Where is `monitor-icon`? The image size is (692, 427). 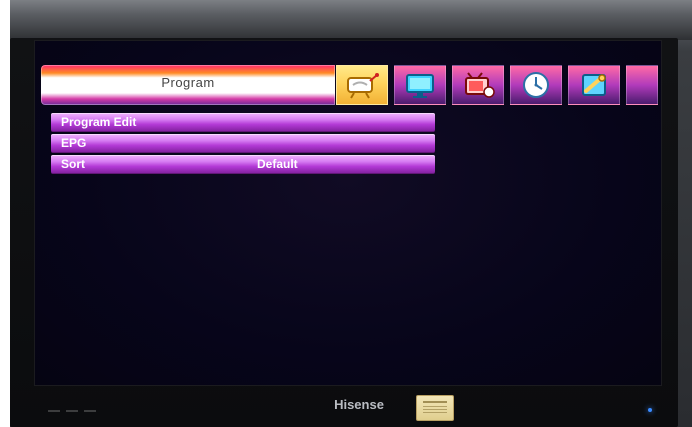
monitor-icon is located at coordinates (420, 85).